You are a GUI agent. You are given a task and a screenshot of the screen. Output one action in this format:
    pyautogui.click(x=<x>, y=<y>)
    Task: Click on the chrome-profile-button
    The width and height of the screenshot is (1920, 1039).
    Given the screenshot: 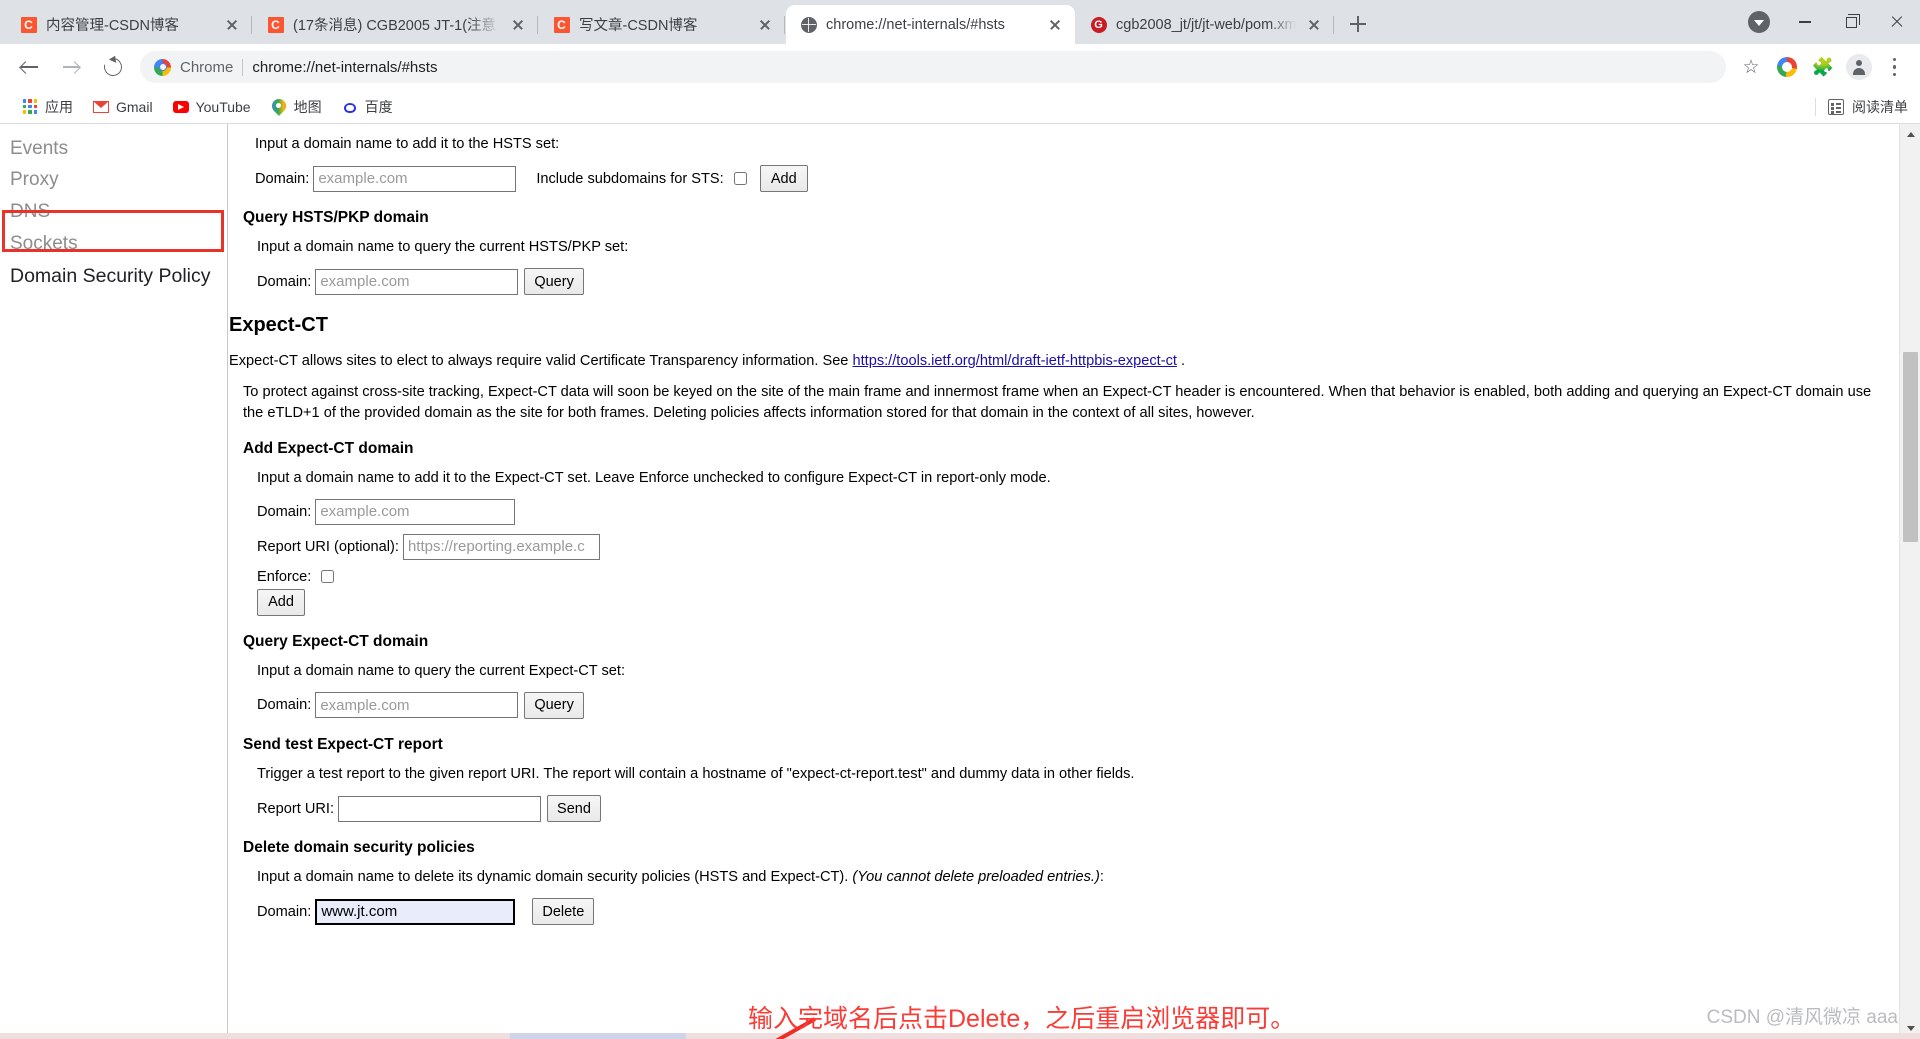 What is the action you would take?
    pyautogui.click(x=1787, y=67)
    